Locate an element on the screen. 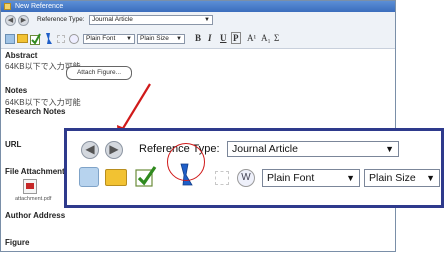 Image resolution: width=444 pixels, height=260 pixels. reference-type-select: Journal Article ▼ is located at coordinates (313, 149).